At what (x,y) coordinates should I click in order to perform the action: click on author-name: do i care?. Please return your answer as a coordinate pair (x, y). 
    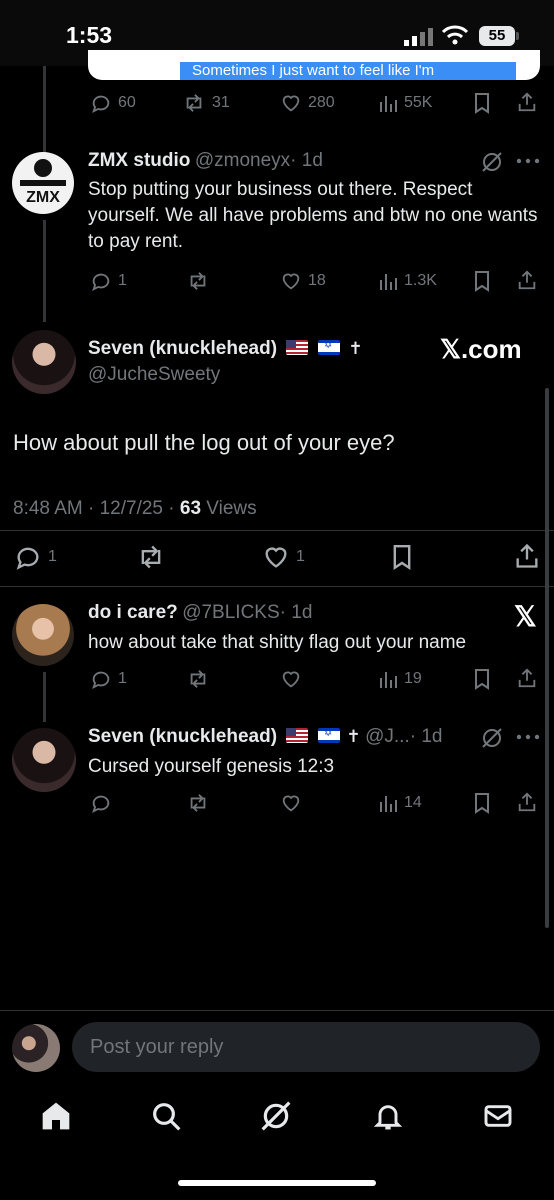
    Looking at the image, I should click on (133, 612).